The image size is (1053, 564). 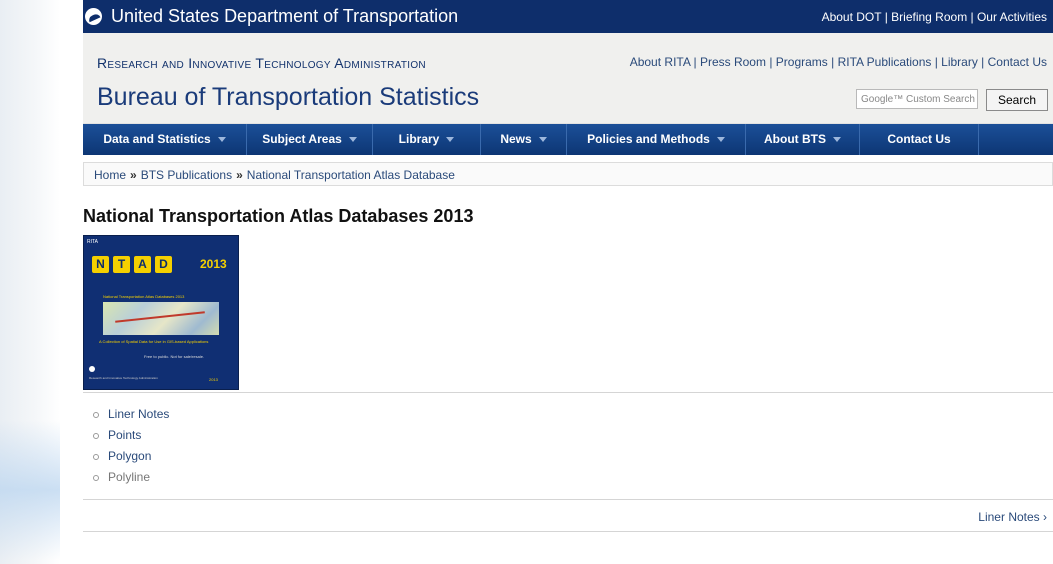 What do you see at coordinates (186, 175) in the screenshot?
I see `breadcrumb-publications: BTS Publications` at bounding box center [186, 175].